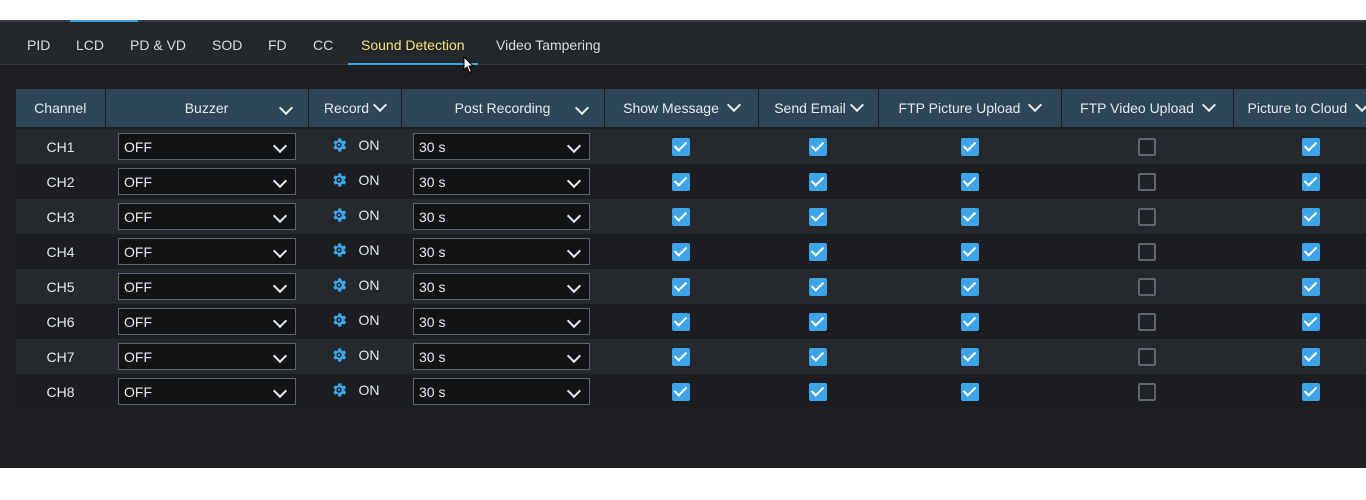 Image resolution: width=1366 pixels, height=500 pixels. I want to click on col-header-buzzer: Buzzer, so click(207, 109).